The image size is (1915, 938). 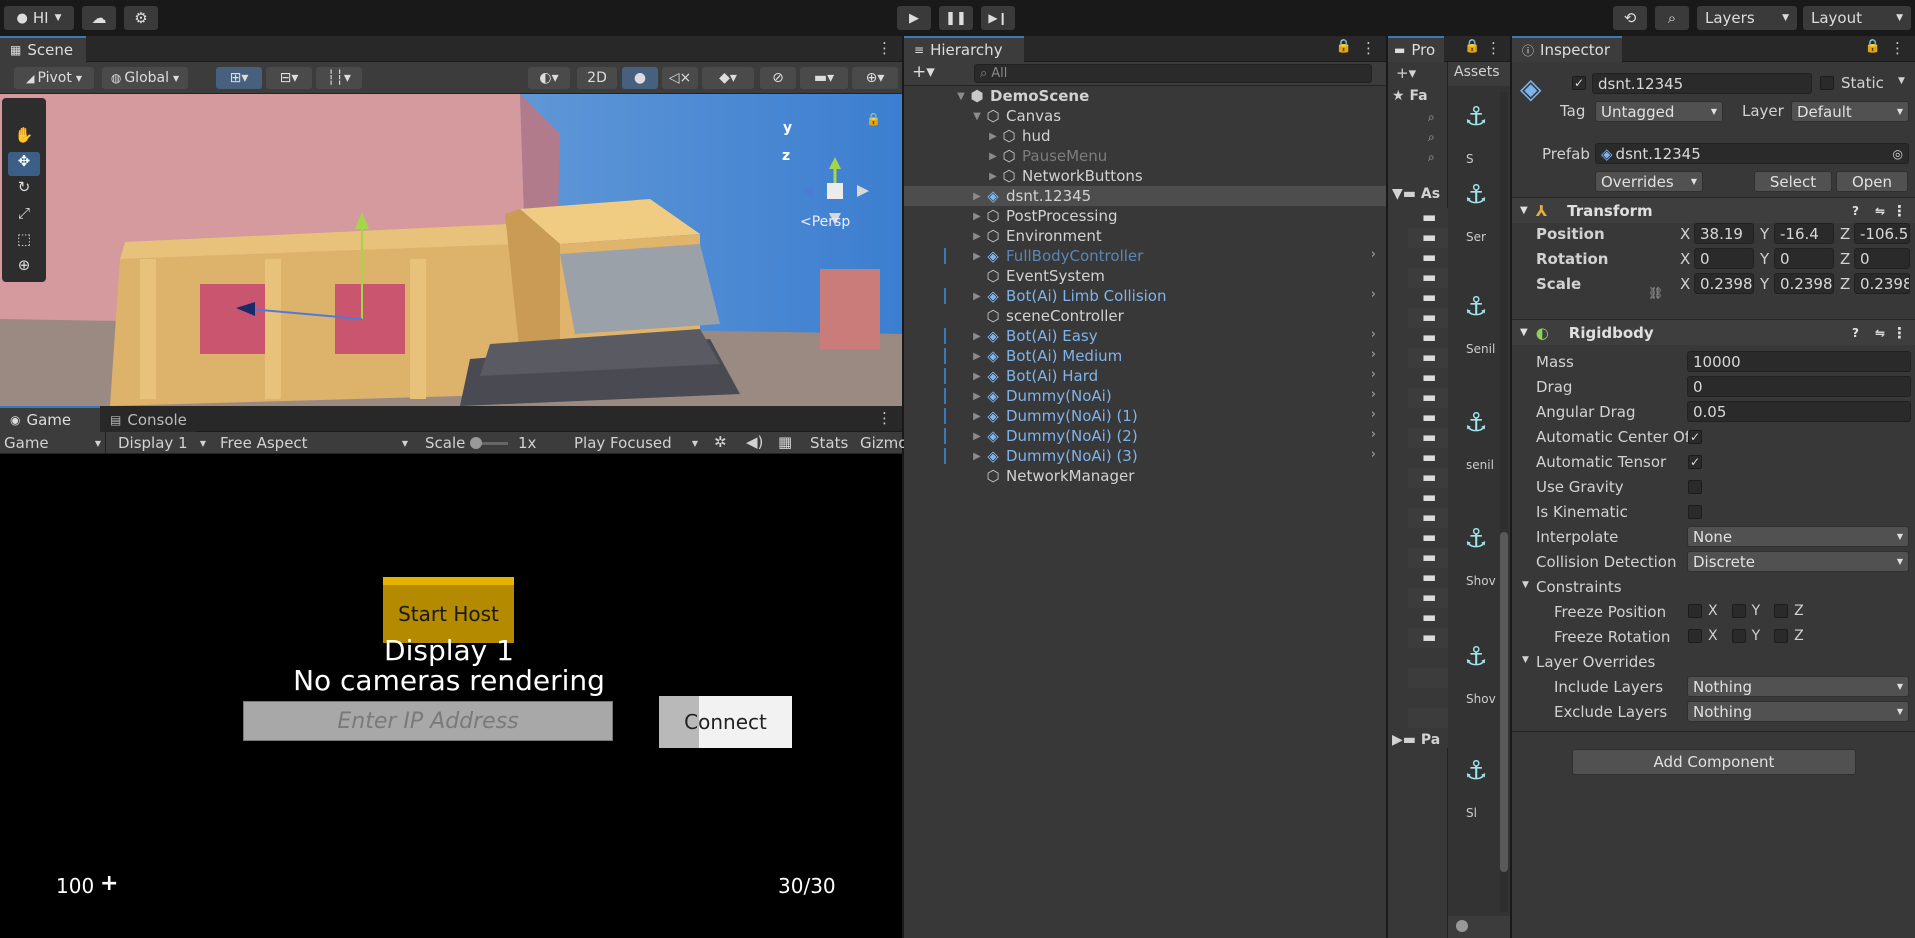 I want to click on layer-dropdown: Default ▼, so click(x=1850, y=111).